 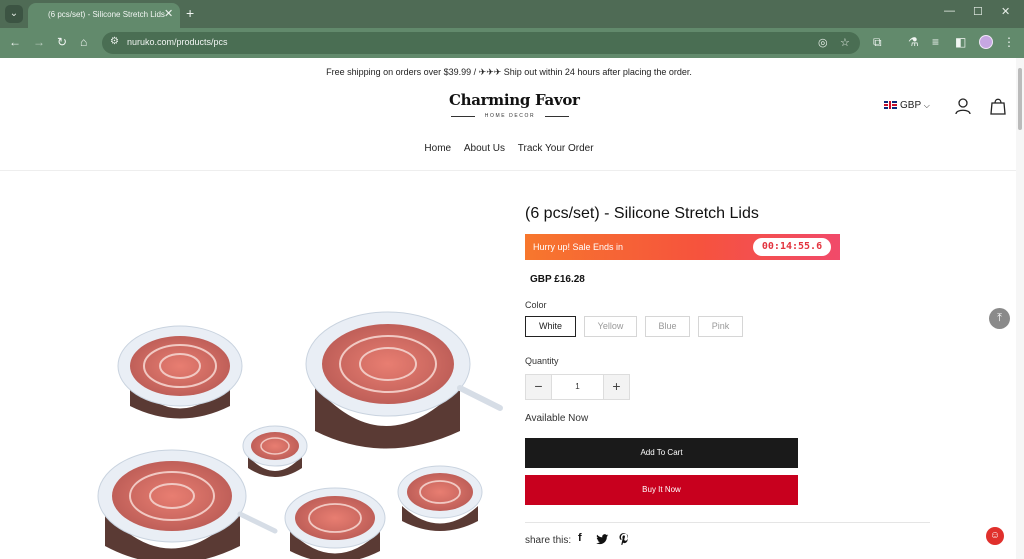 What do you see at coordinates (83, 42) in the screenshot?
I see `home-icon: ⌂` at bounding box center [83, 42].